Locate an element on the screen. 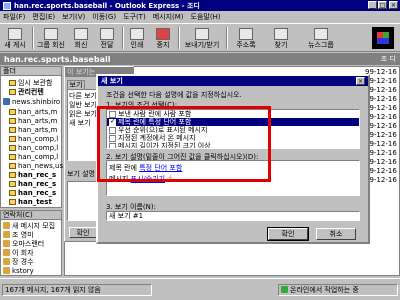 This screenshot has width=400, height=300. new-view-title-bar: 새 보기 × is located at coordinates (233, 81).